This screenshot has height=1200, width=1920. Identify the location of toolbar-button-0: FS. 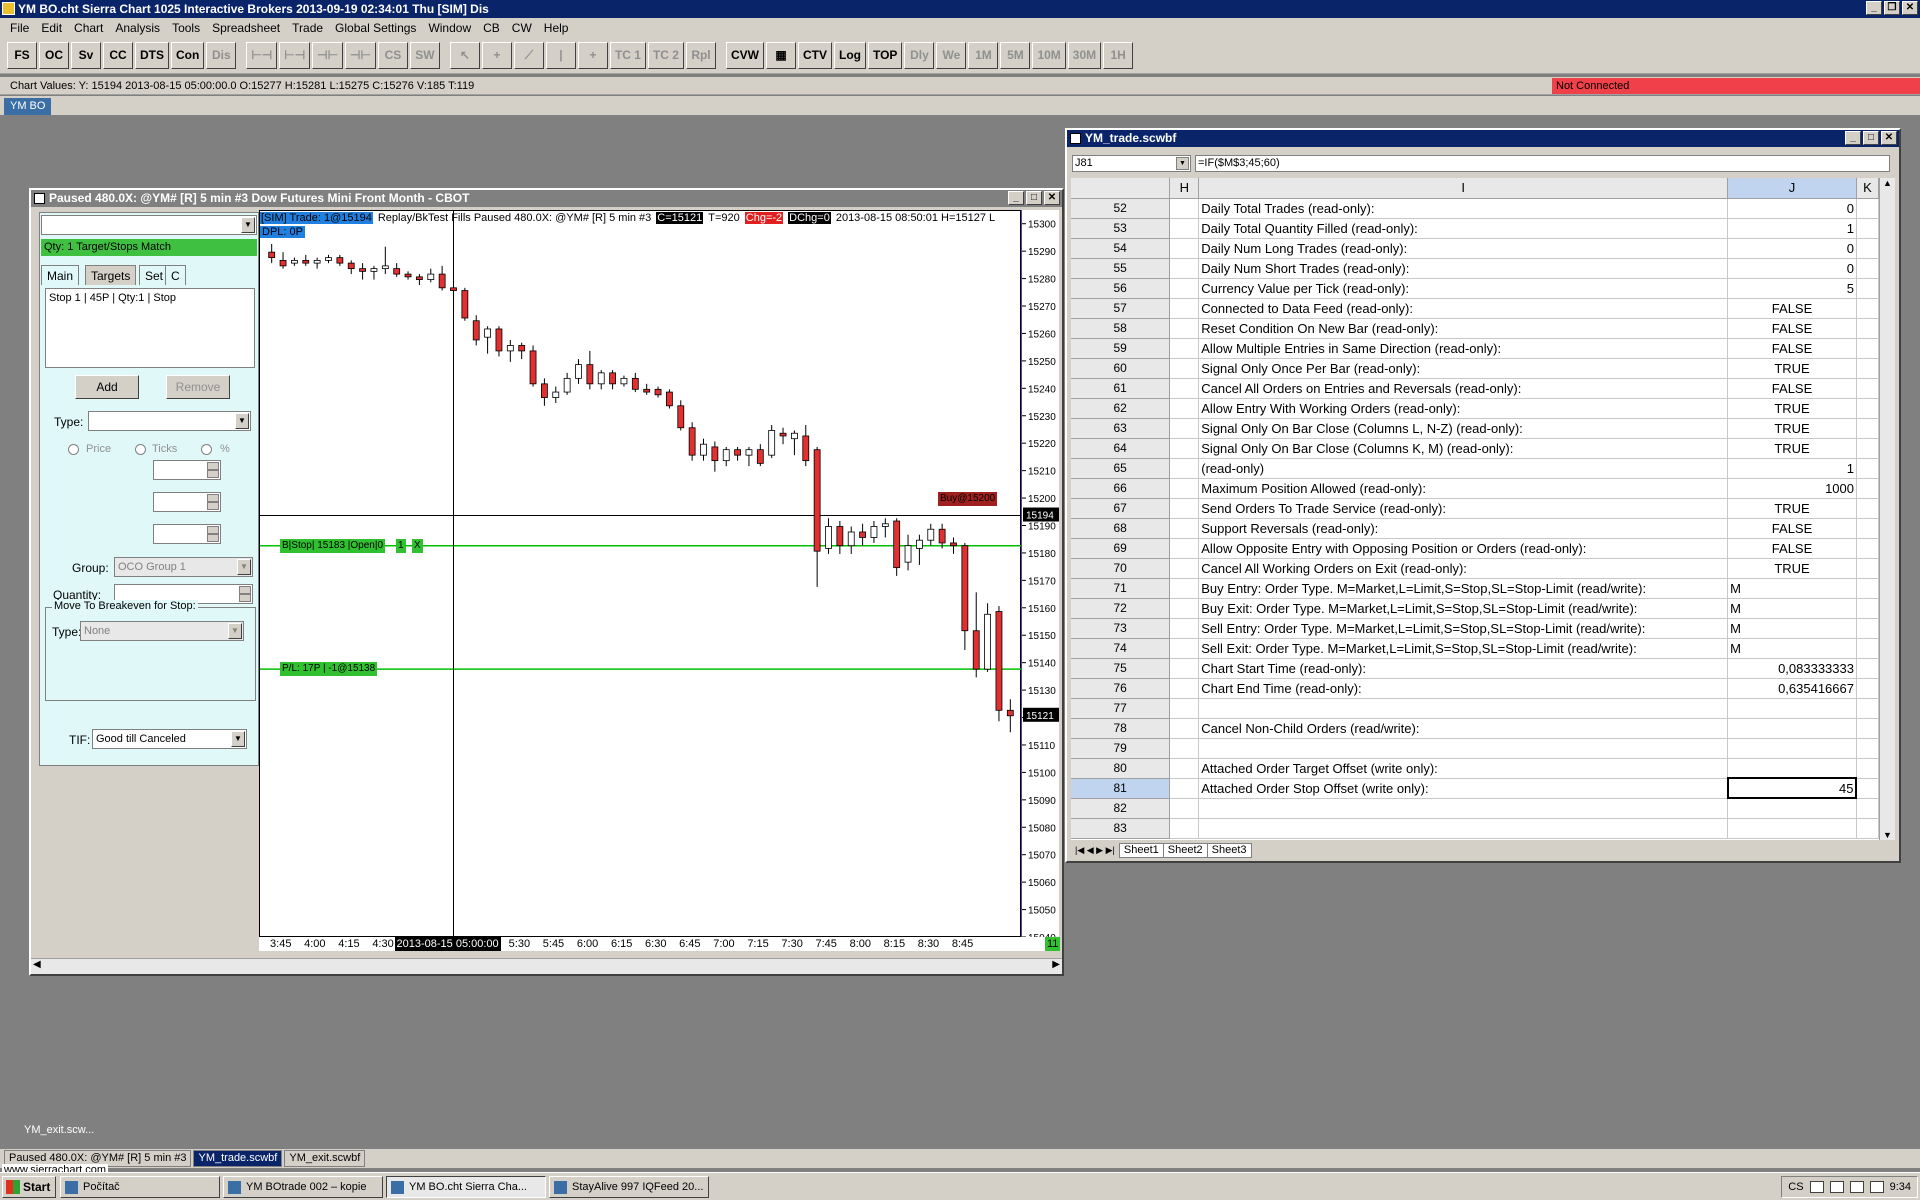
(22, 55).